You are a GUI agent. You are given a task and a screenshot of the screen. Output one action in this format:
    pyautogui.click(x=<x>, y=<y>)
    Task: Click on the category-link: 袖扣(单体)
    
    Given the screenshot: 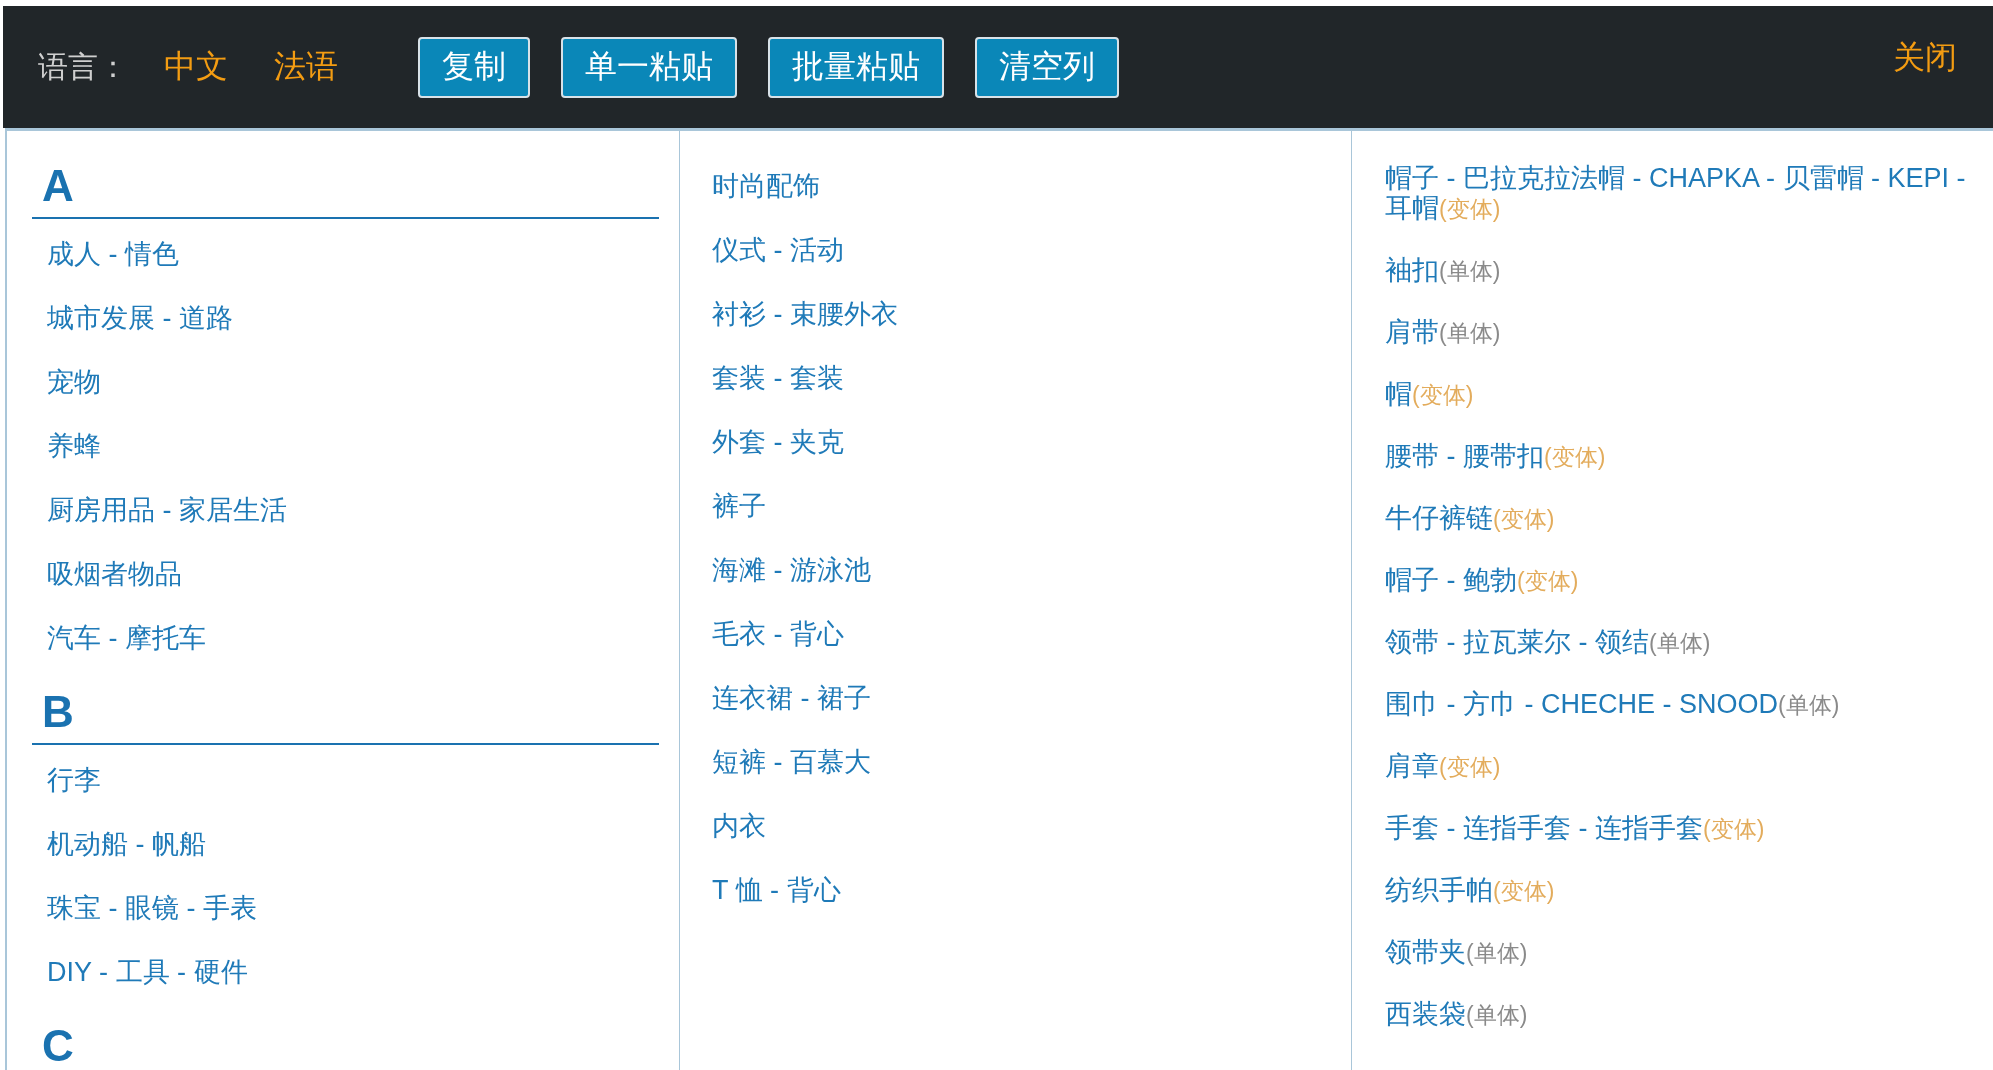 What is the action you would take?
    pyautogui.click(x=1443, y=270)
    